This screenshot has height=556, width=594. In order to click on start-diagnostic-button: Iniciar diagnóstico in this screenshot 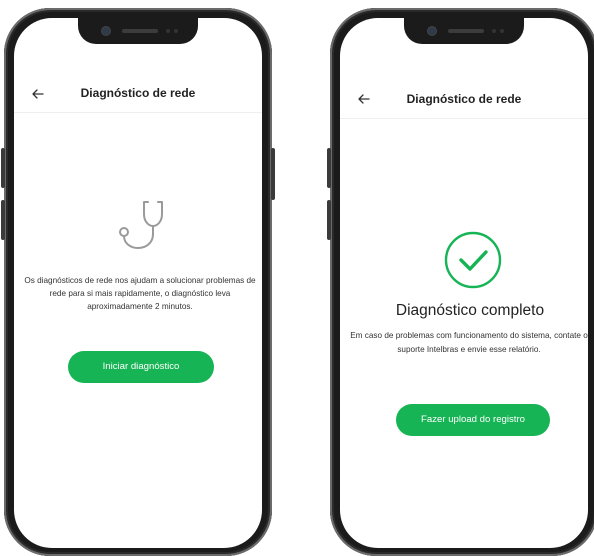, I will do `click(141, 367)`.